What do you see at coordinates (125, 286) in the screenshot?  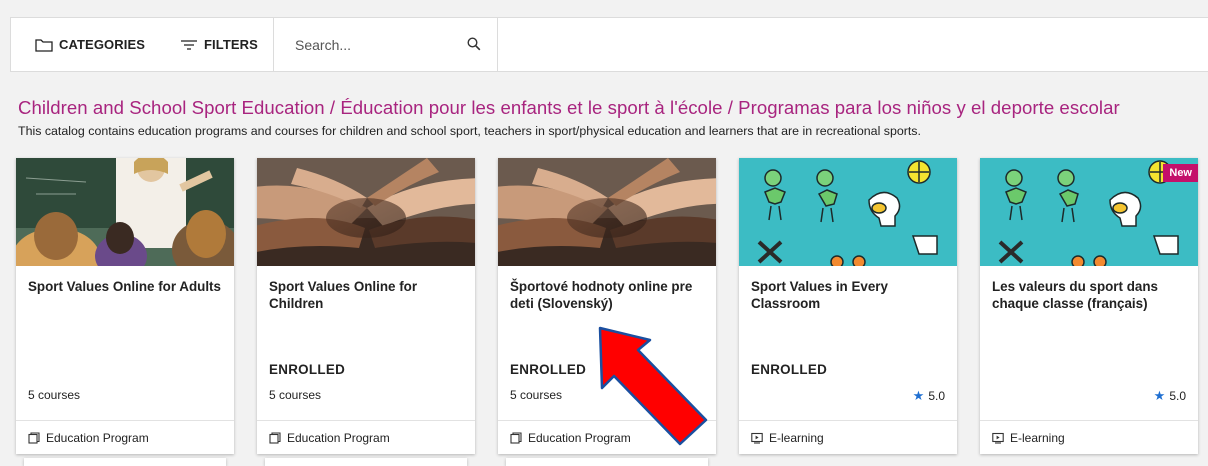 I see `card-title: Sport Values Online for Adults` at bounding box center [125, 286].